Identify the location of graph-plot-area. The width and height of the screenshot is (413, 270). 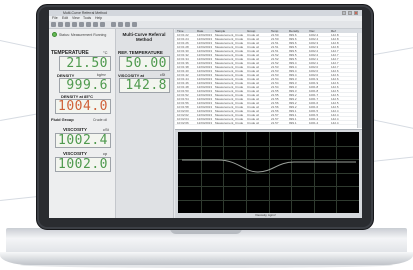
(268, 172).